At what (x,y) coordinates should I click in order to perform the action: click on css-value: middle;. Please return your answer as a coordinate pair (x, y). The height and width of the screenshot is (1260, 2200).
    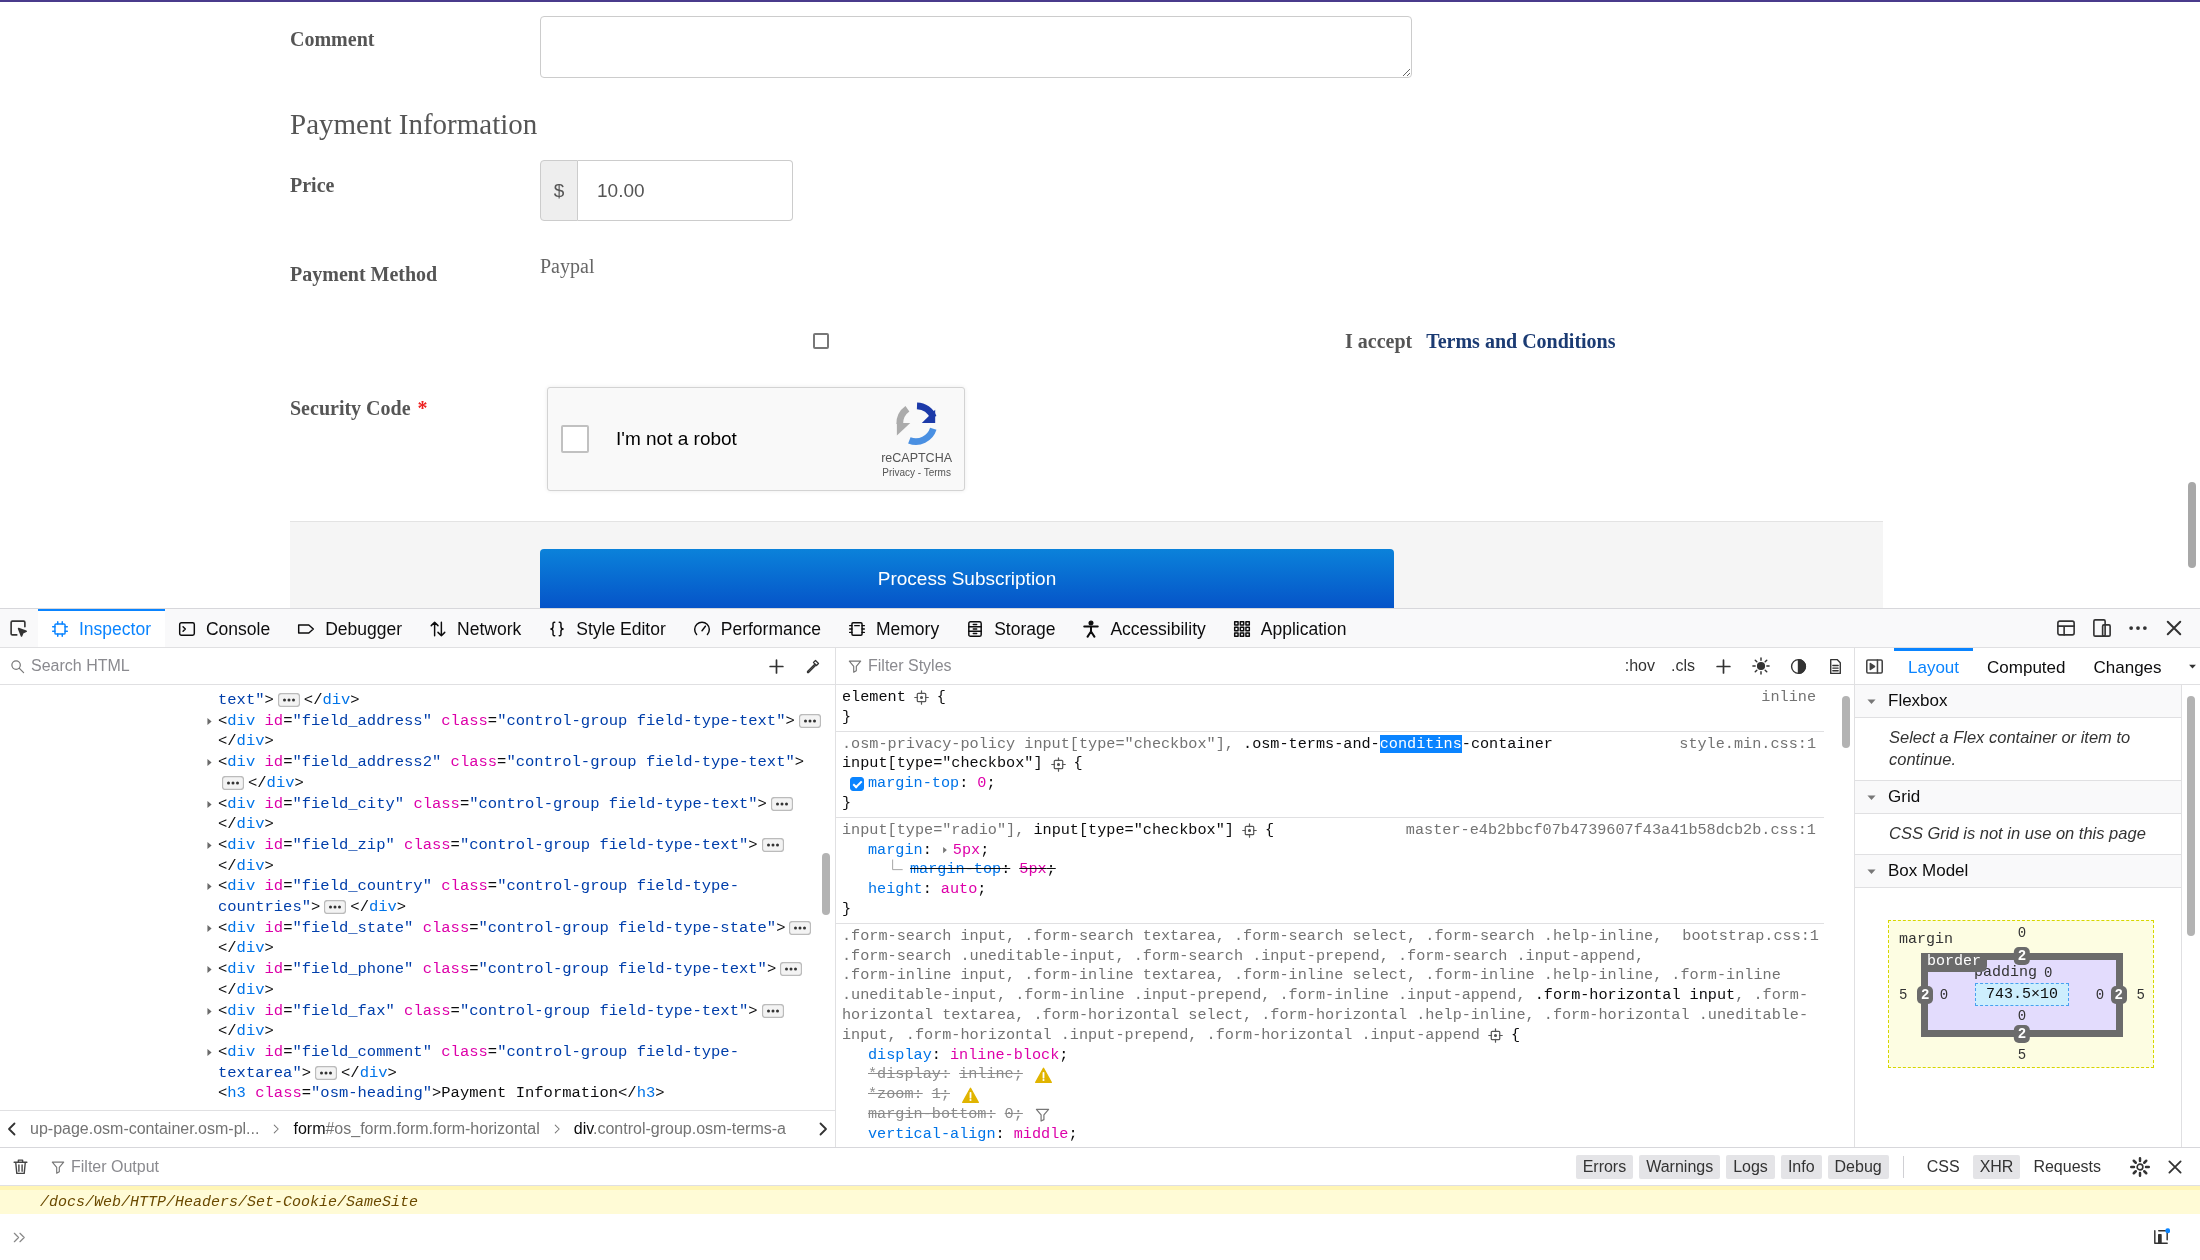
    Looking at the image, I should click on (1045, 1134).